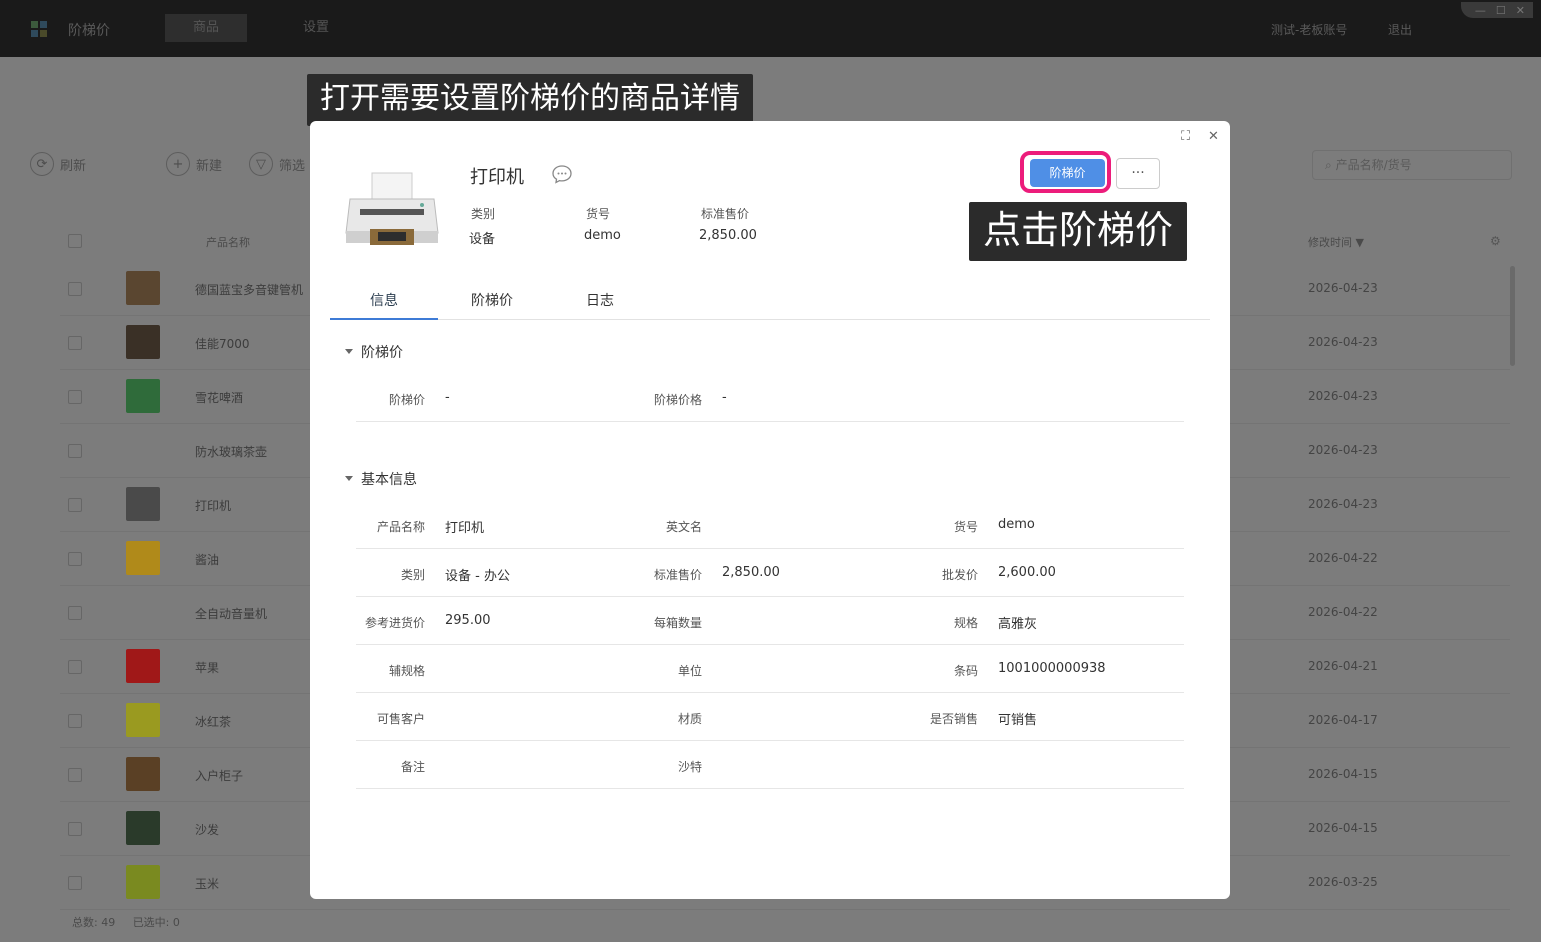  I want to click on minimize-icon: —, so click(1480, 10).